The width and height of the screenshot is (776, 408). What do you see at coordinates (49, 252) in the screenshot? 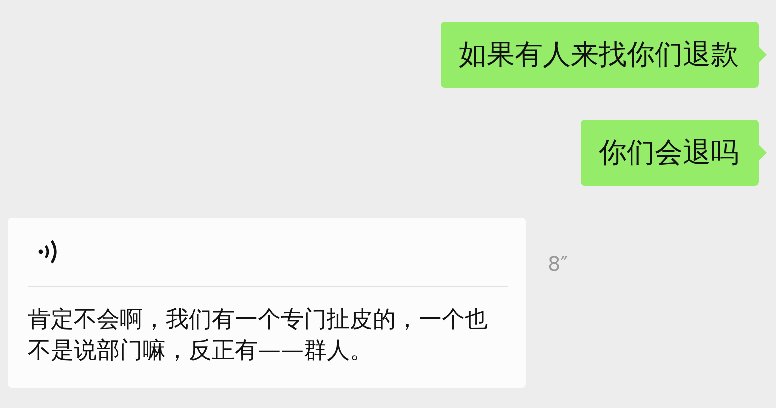
I see `voice-icon` at bounding box center [49, 252].